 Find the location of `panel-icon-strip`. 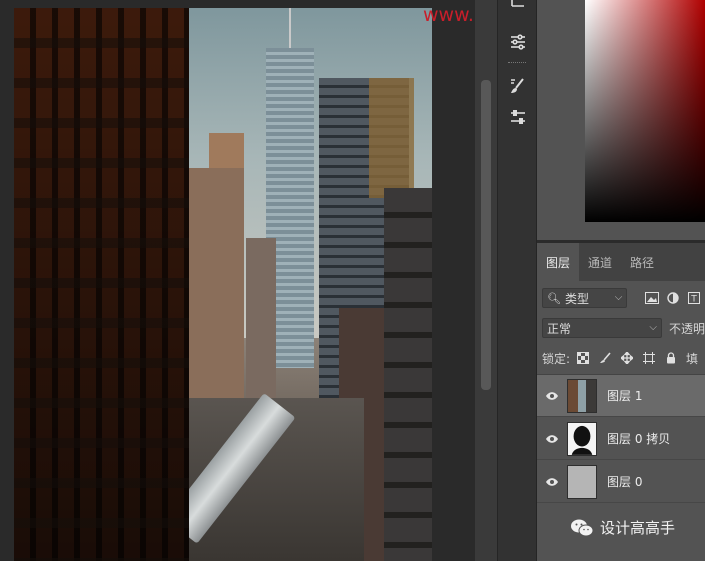

panel-icon-strip is located at coordinates (517, 280).